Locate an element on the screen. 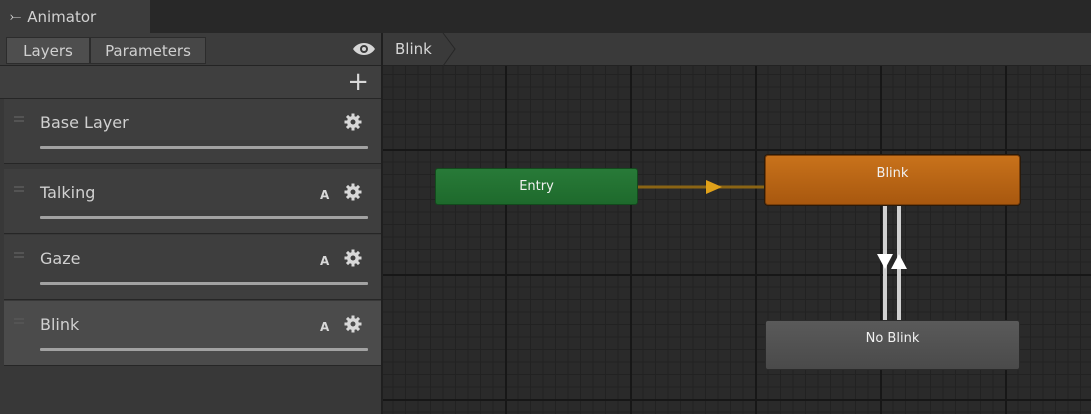  layer-name: Gaze is located at coordinates (60, 258).